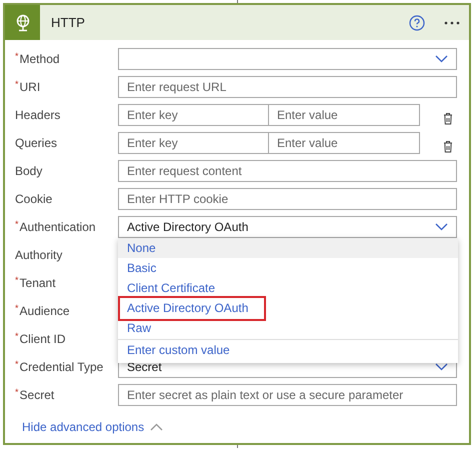 The height and width of the screenshot is (450, 474). What do you see at coordinates (287, 171) in the screenshot?
I see `text-field: Enter request content` at bounding box center [287, 171].